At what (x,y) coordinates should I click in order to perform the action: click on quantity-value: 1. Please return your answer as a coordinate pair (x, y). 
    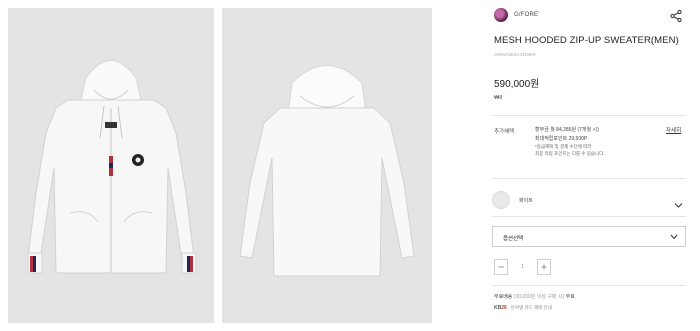
    Looking at the image, I should click on (522, 267).